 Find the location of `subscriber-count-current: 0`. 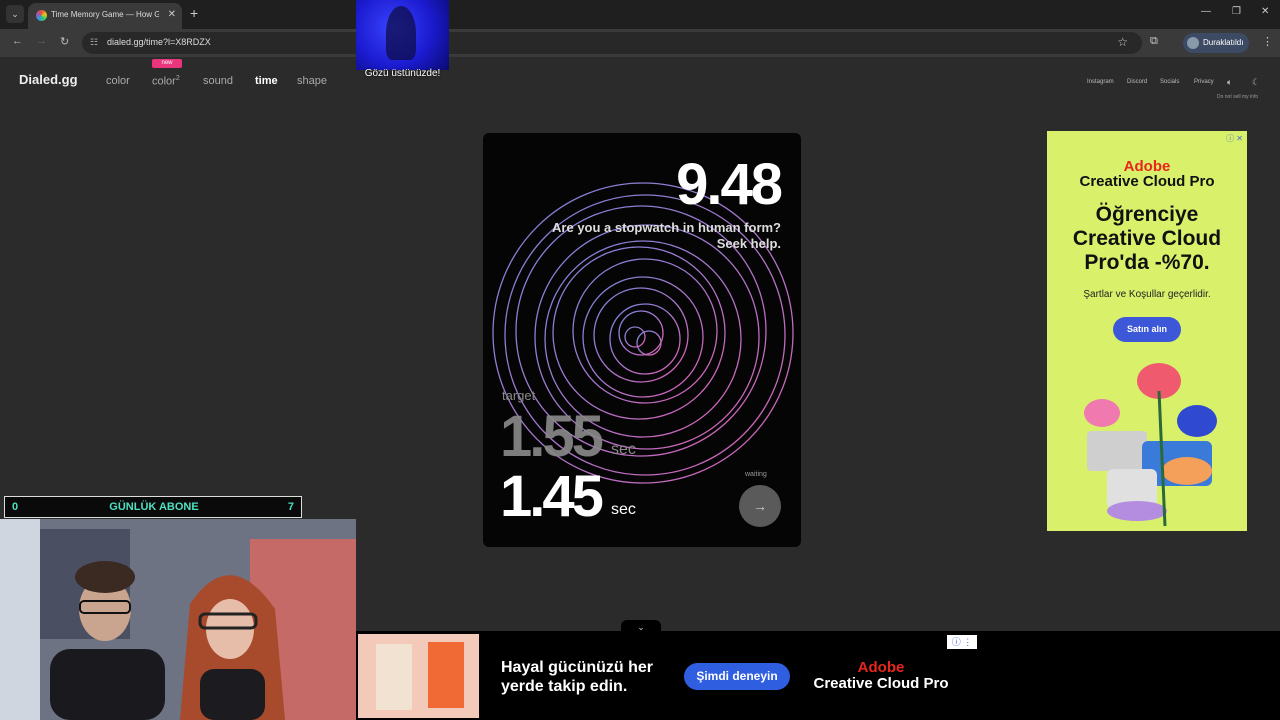

subscriber-count-current: 0 is located at coordinates (15, 507).